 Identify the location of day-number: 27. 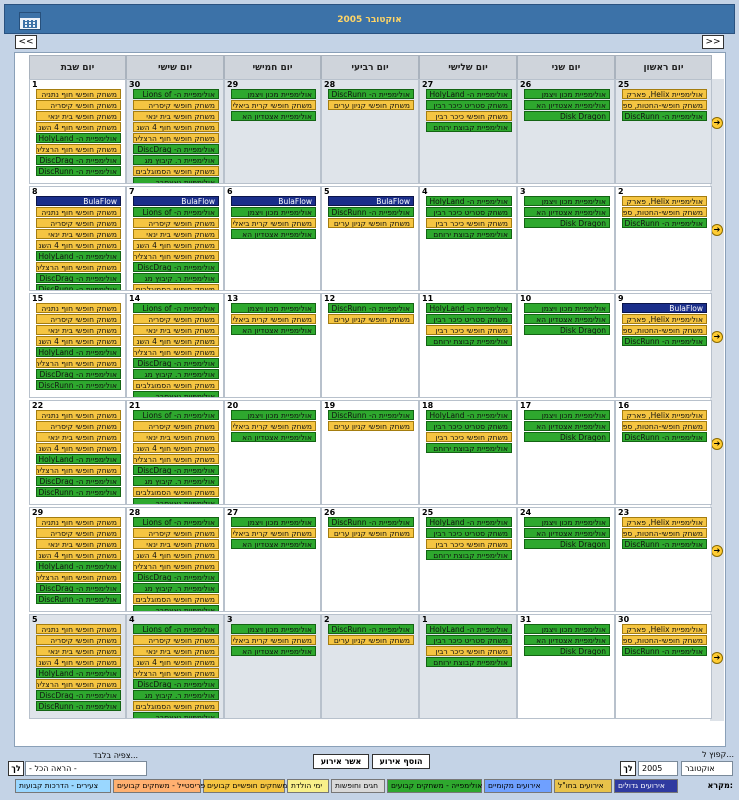
(468, 84).